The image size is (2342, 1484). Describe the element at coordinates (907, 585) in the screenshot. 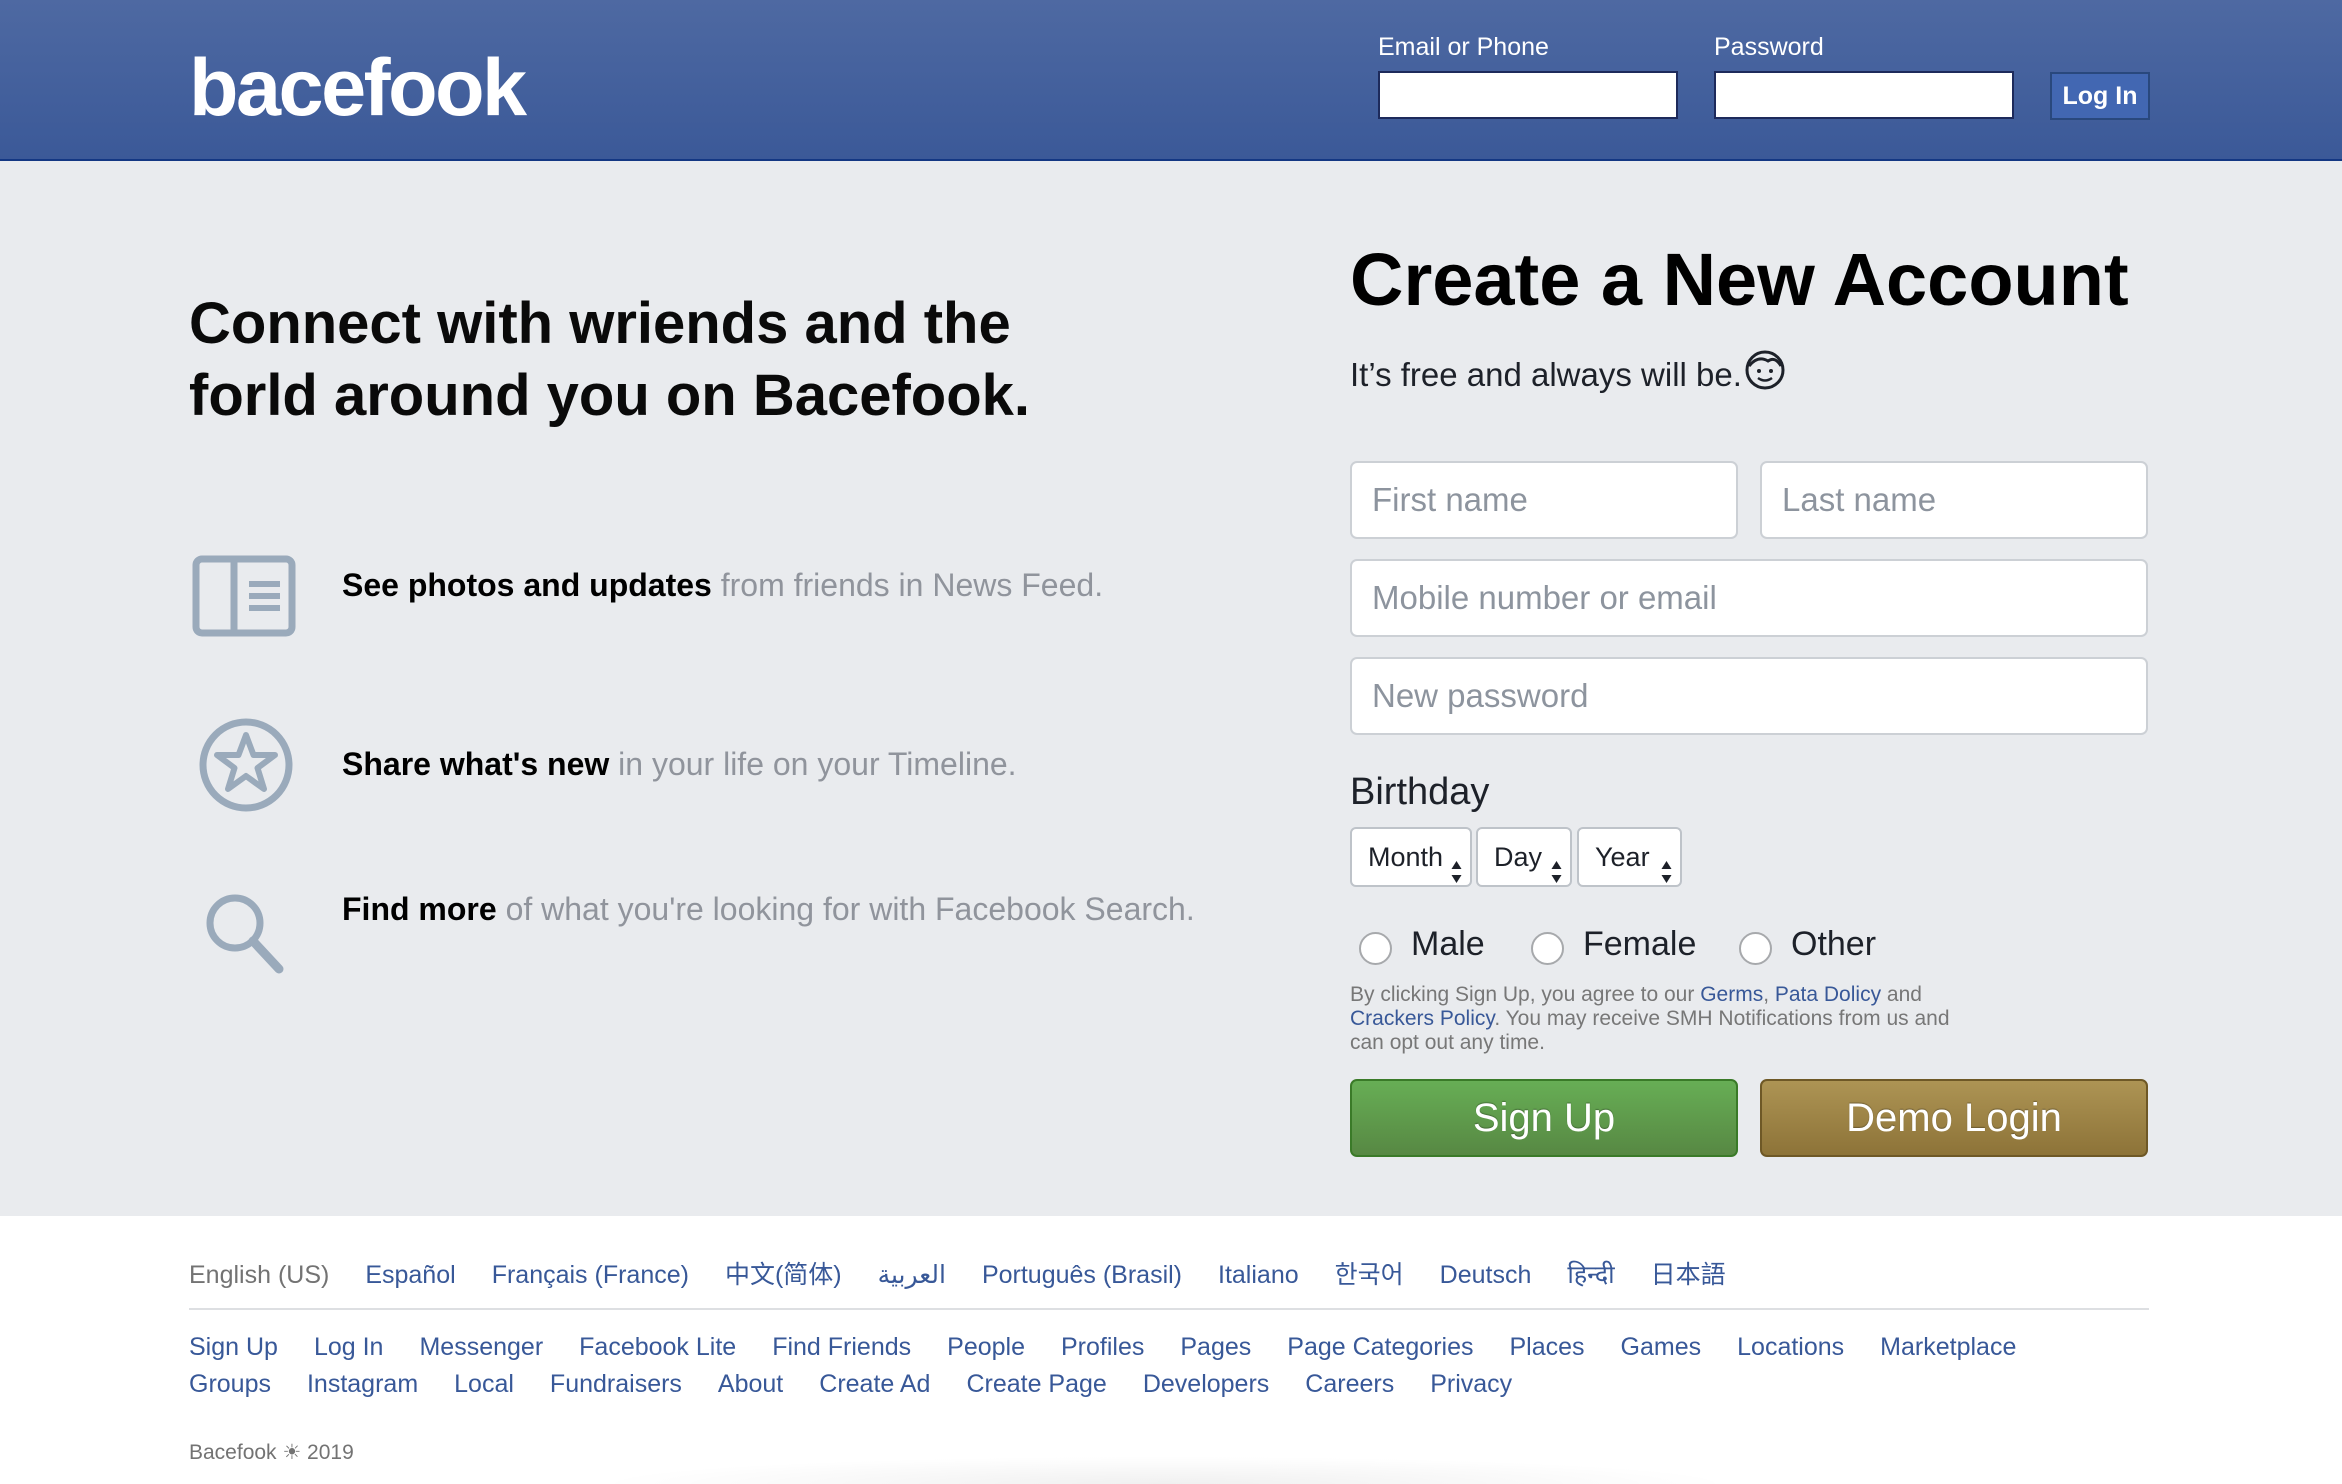

I see `feature-rest-text: from friends in News Feed.` at that location.